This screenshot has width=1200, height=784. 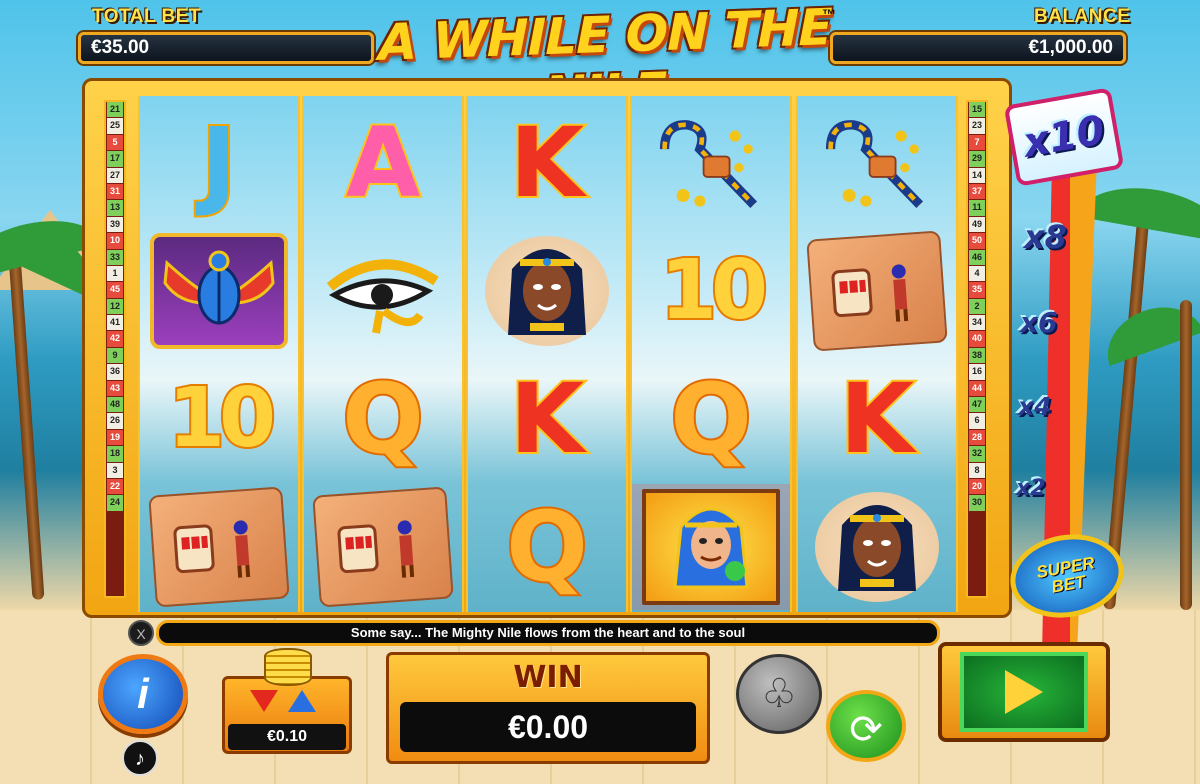 I want to click on payline-number: 42, so click(x=115, y=339).